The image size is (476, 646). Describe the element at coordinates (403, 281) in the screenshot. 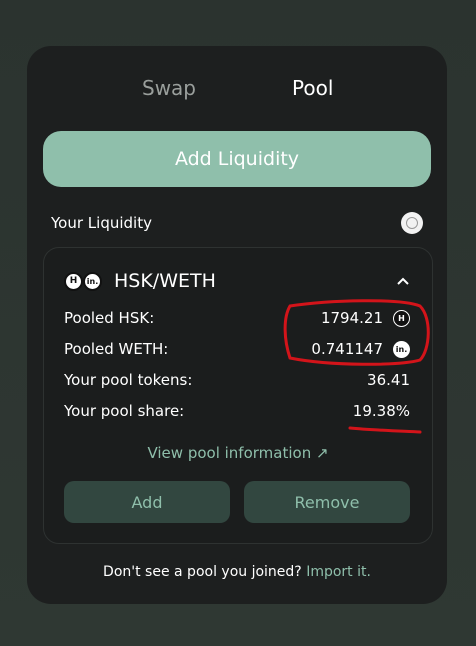

I see `chevron-up-icon` at that location.